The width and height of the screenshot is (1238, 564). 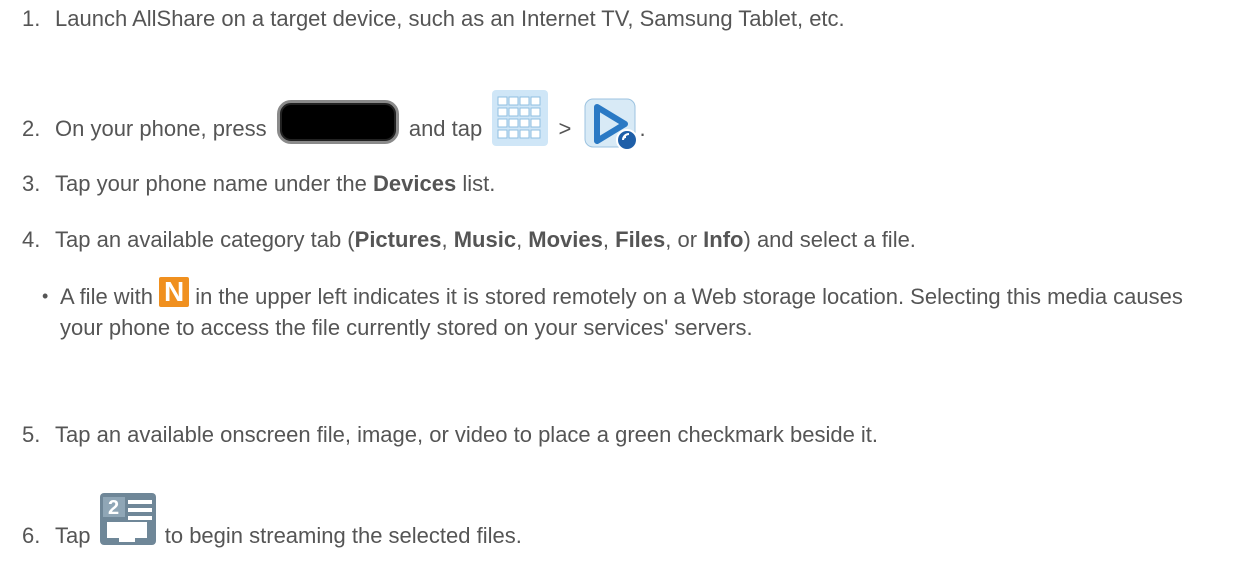 What do you see at coordinates (31, 535) in the screenshot?
I see `step-number: 6.` at bounding box center [31, 535].